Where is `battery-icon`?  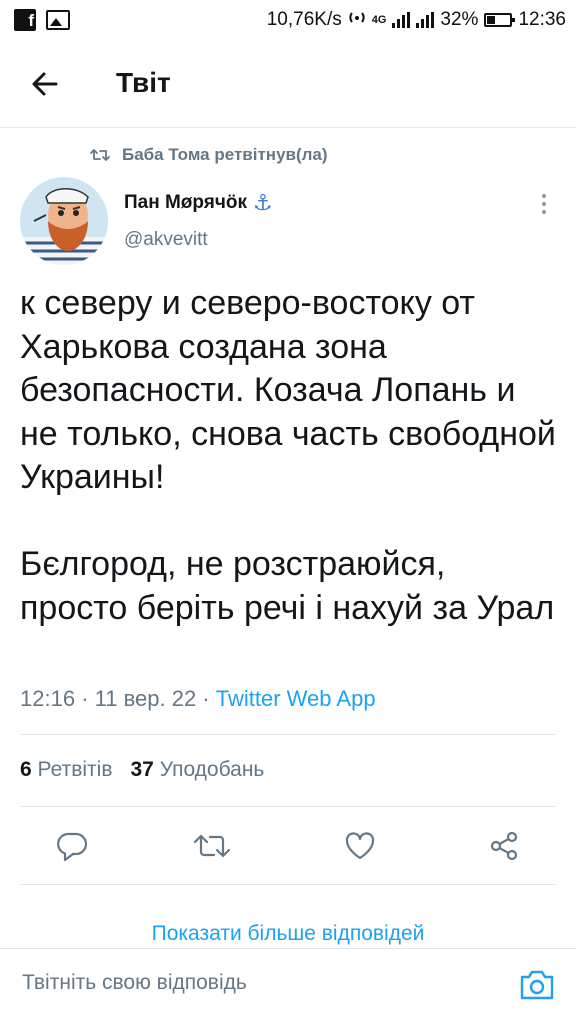
battery-icon is located at coordinates (500, 20).